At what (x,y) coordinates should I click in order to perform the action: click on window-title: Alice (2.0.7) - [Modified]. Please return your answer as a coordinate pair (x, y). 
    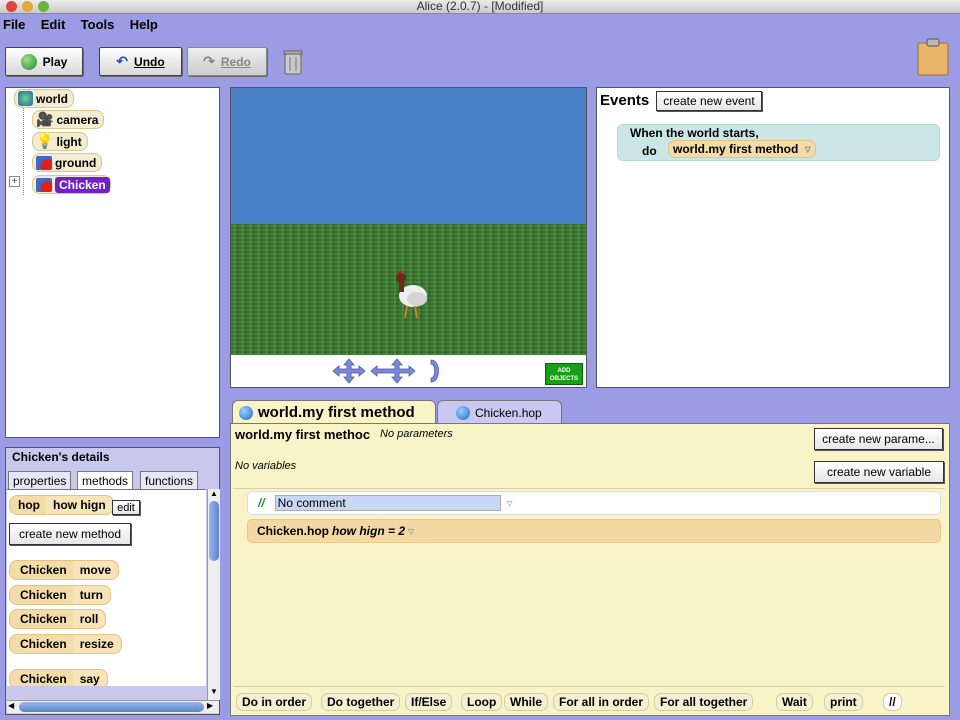
    Looking at the image, I should click on (480, 6).